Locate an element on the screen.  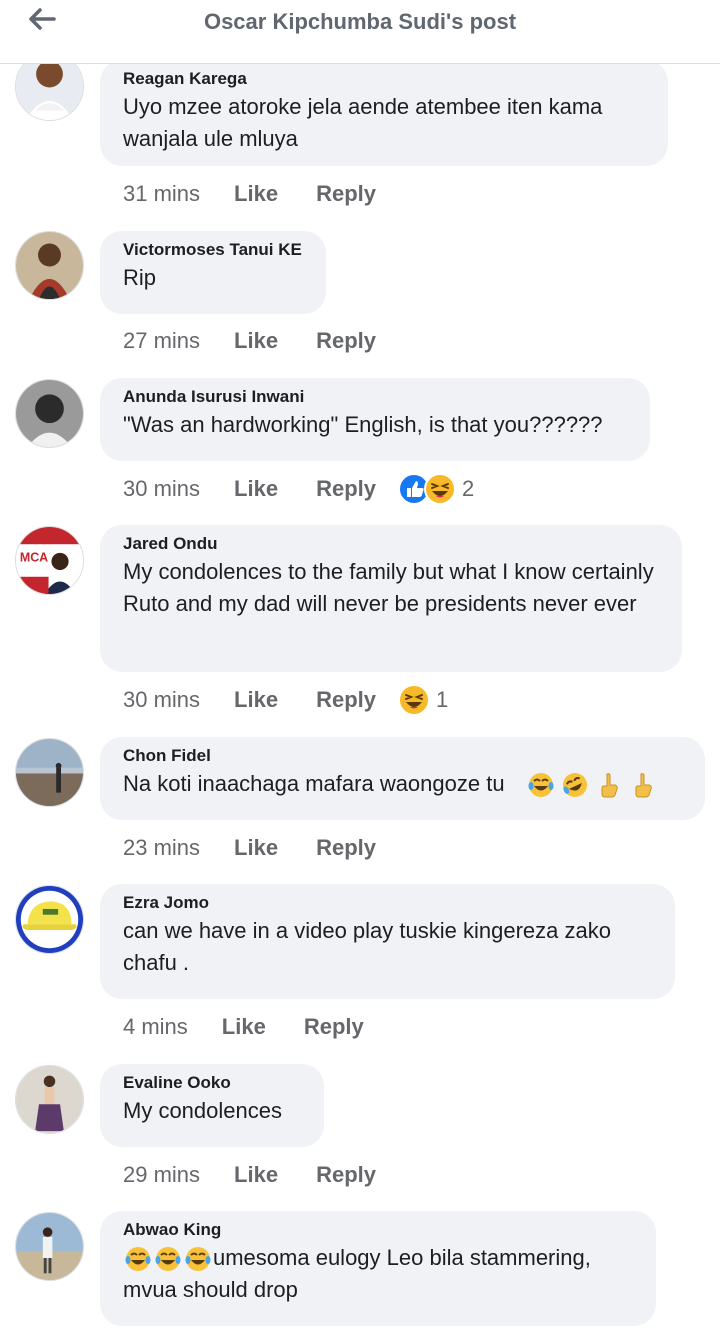
comment-actions: 27 mins Like Reply is located at coordinates (249, 341).